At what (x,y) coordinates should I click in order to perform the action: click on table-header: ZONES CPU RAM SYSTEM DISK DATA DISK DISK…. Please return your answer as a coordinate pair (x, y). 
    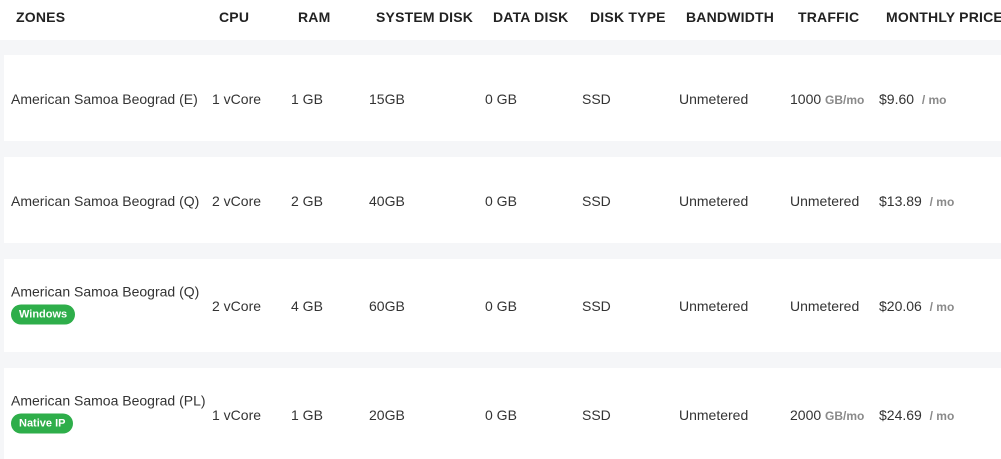
    Looking at the image, I should click on (500, 20).